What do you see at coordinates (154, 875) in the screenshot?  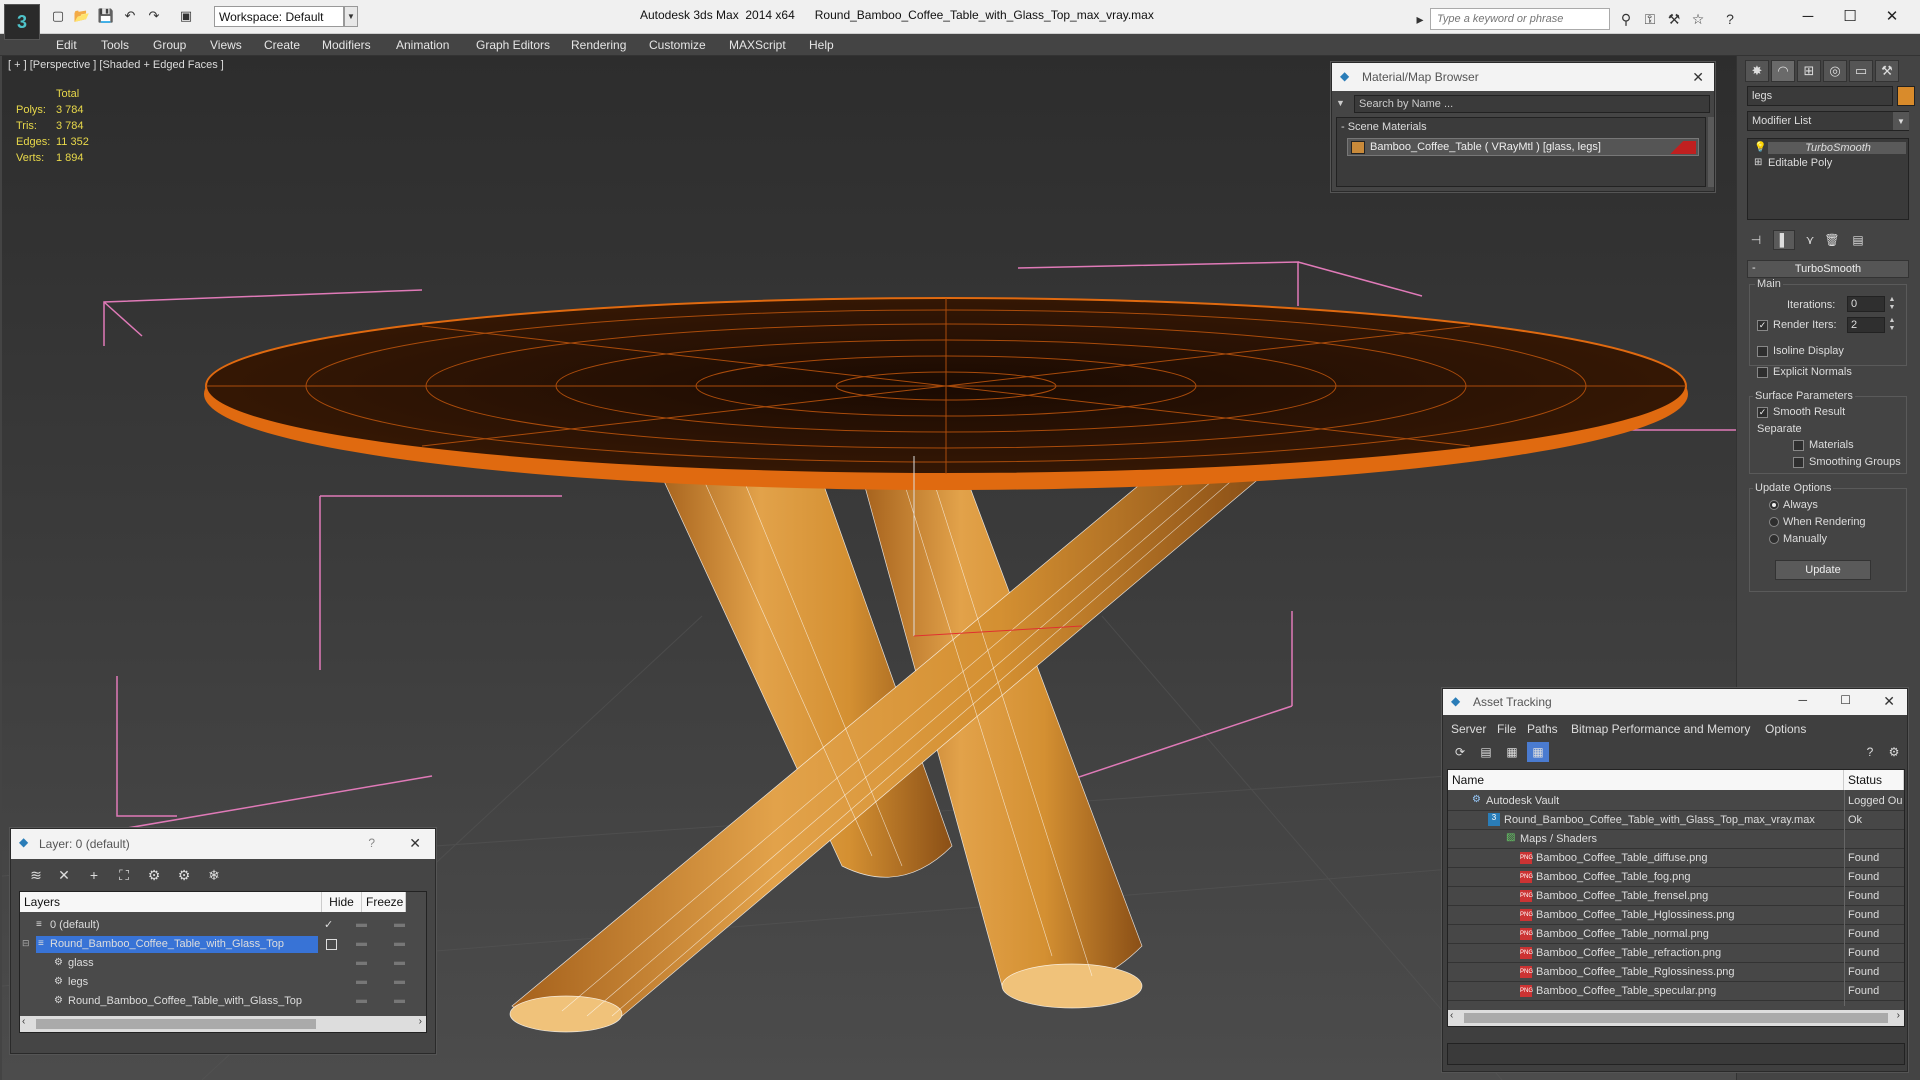 I see `highlight-layer-icon: ⚙` at bounding box center [154, 875].